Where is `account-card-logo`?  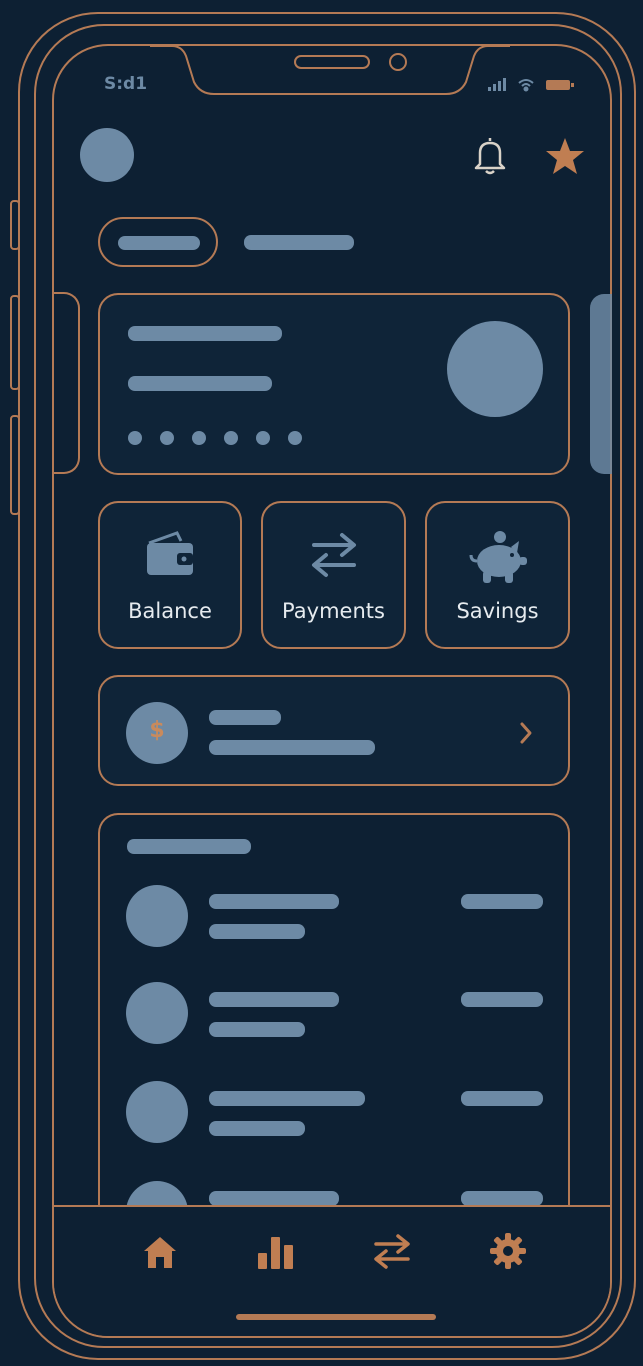 account-card-logo is located at coordinates (495, 369).